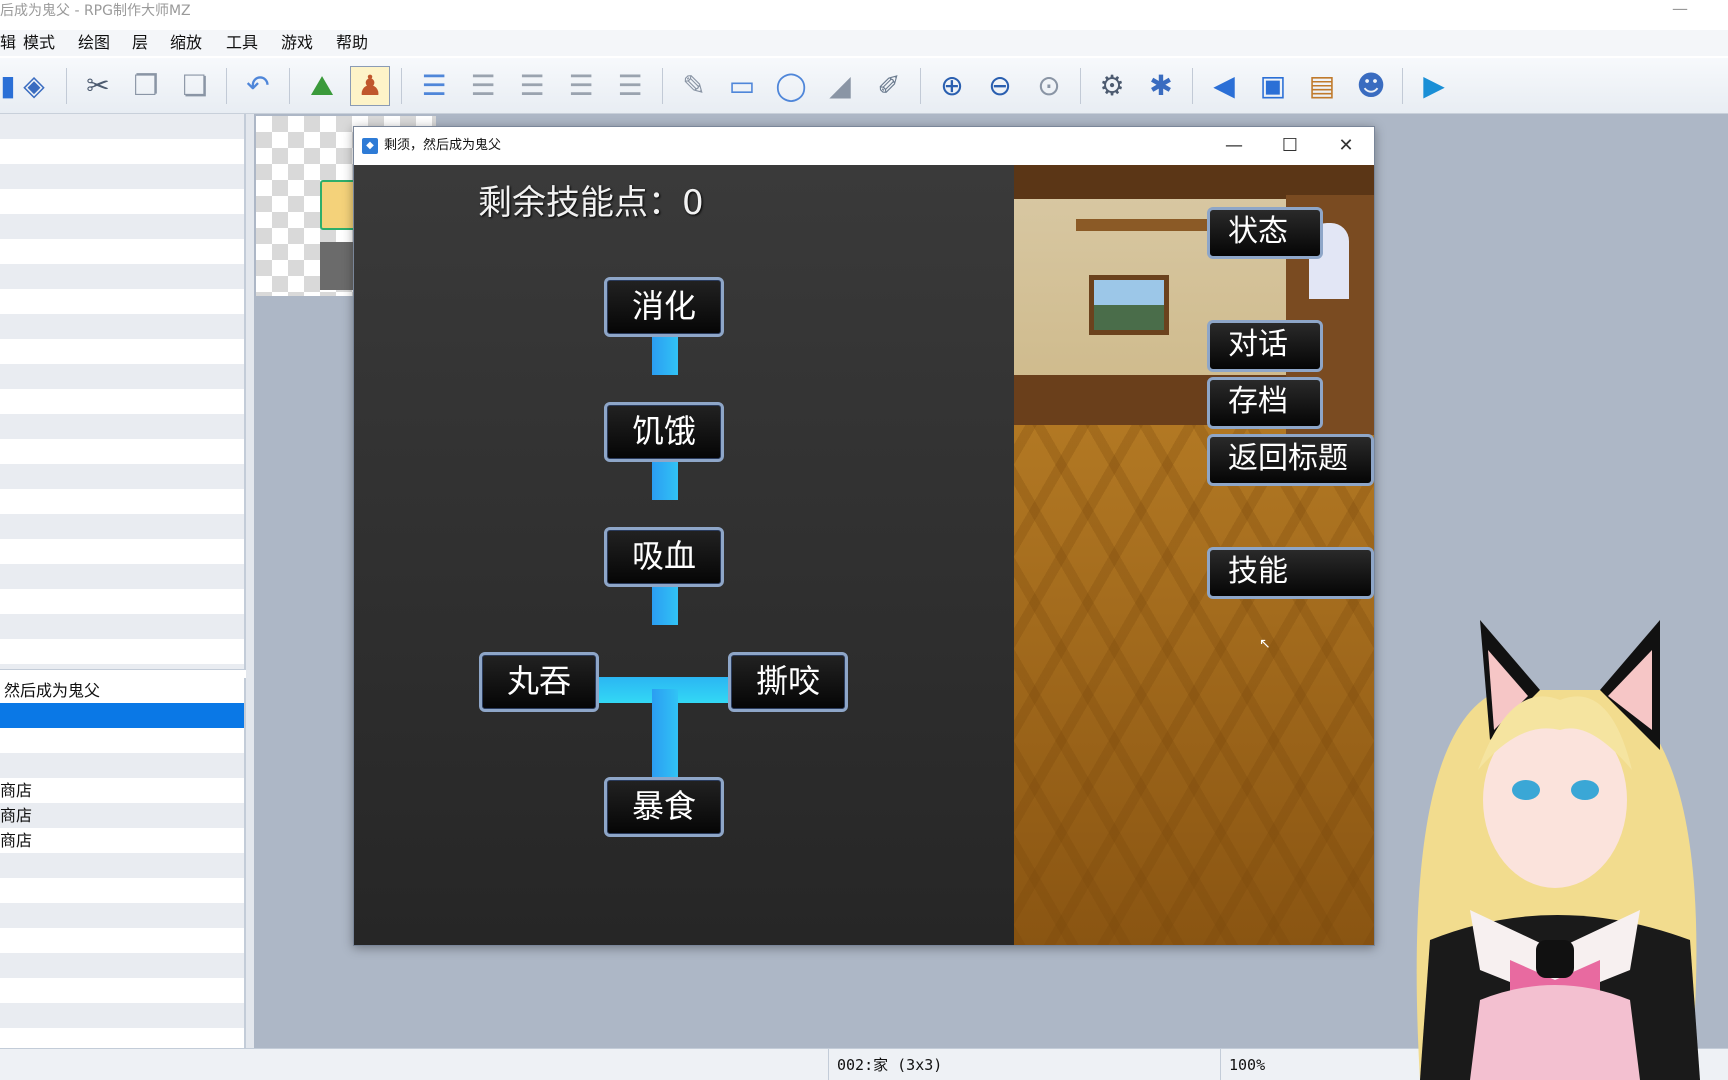 The width and height of the screenshot is (1728, 1080). Describe the element at coordinates (1273, 86) in the screenshot. I see `event-searcher-icon: ▣` at that location.